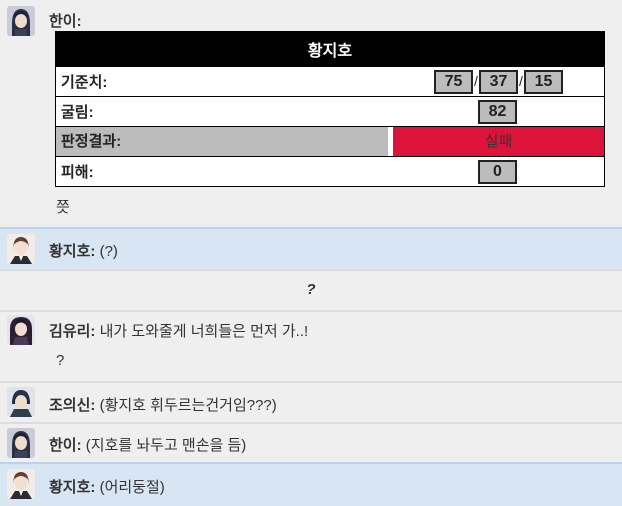 The width and height of the screenshot is (622, 506). I want to click on message-text: 쯧, so click(63, 207).